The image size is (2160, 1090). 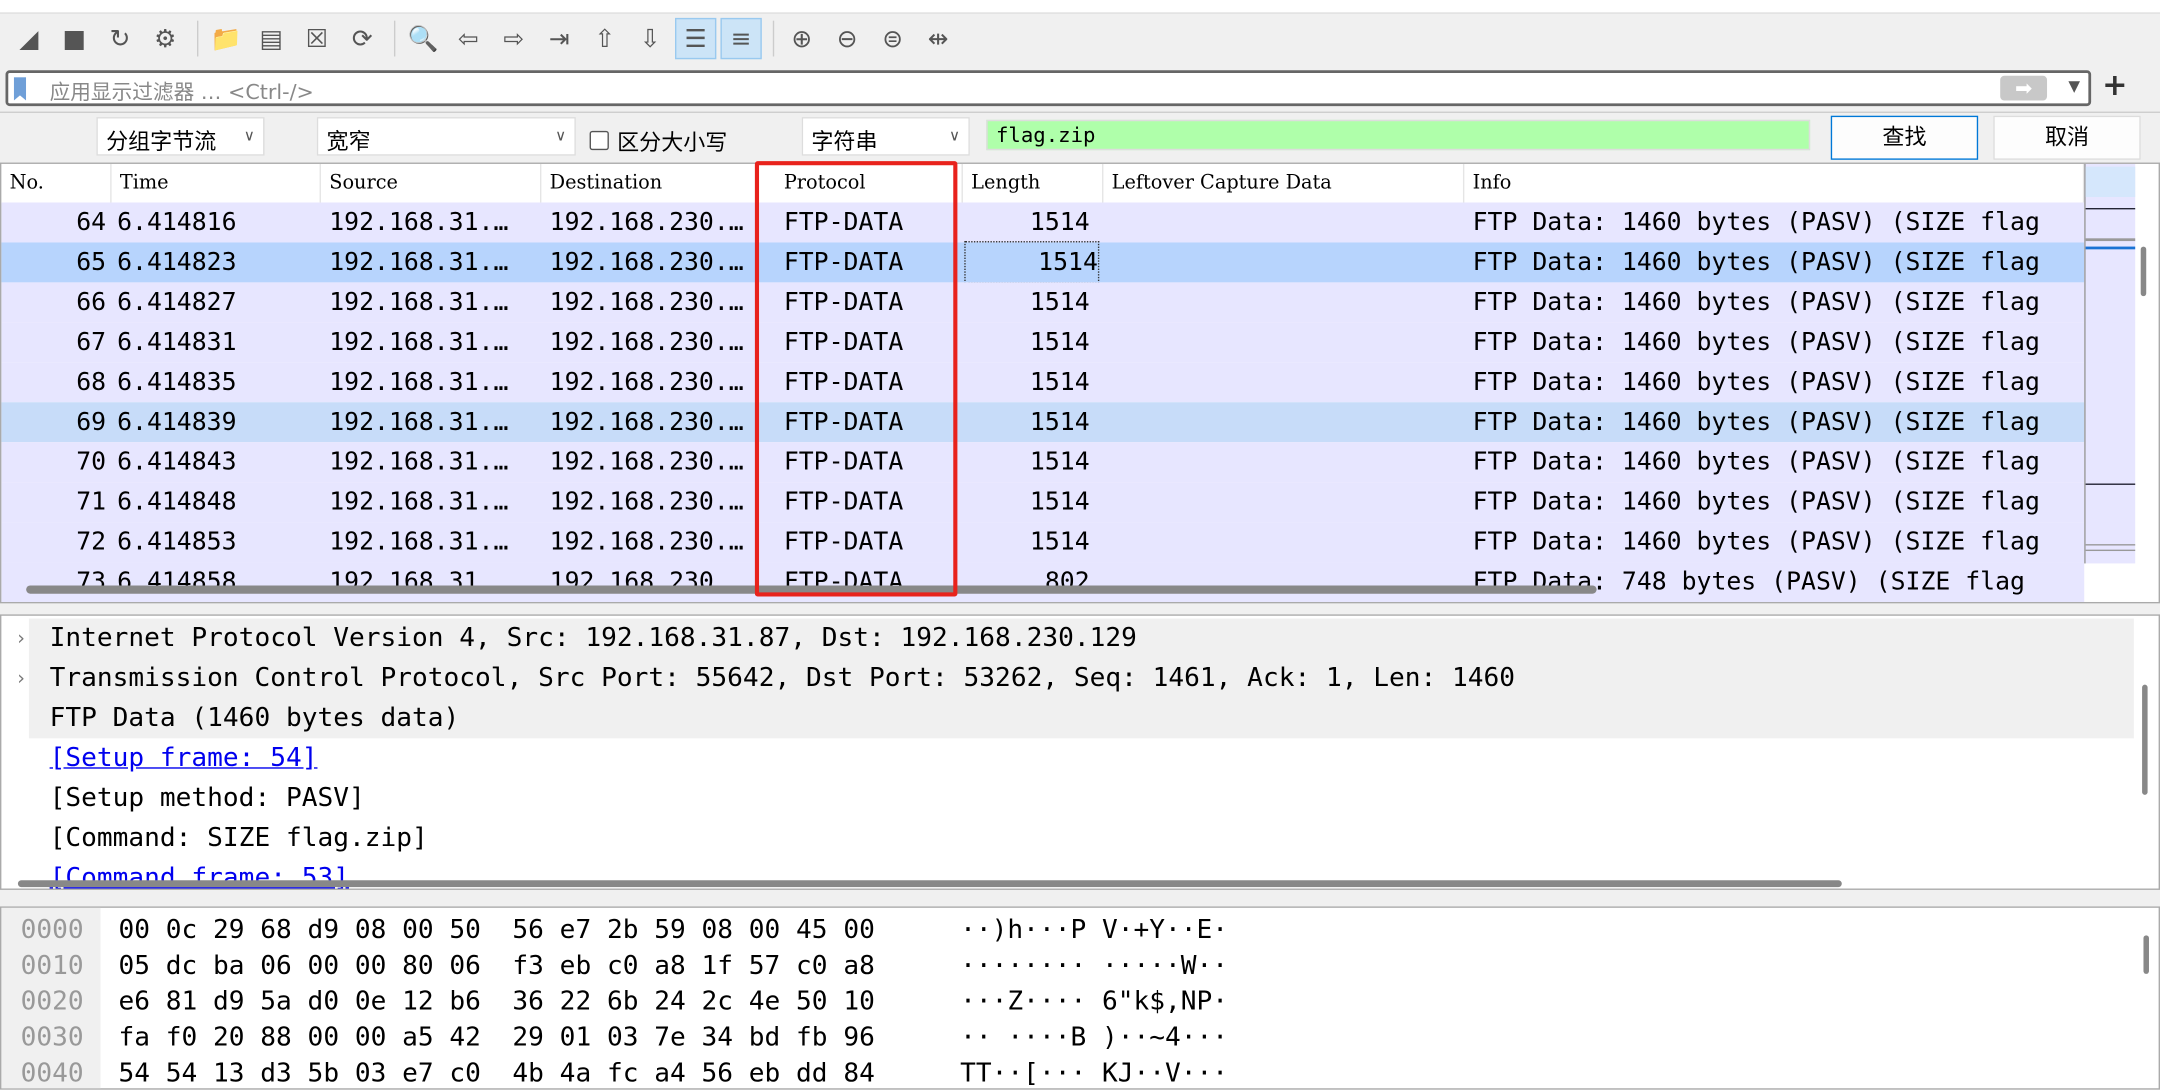 What do you see at coordinates (2074, 86) in the screenshot?
I see `filter-history-dropdown: ▼` at bounding box center [2074, 86].